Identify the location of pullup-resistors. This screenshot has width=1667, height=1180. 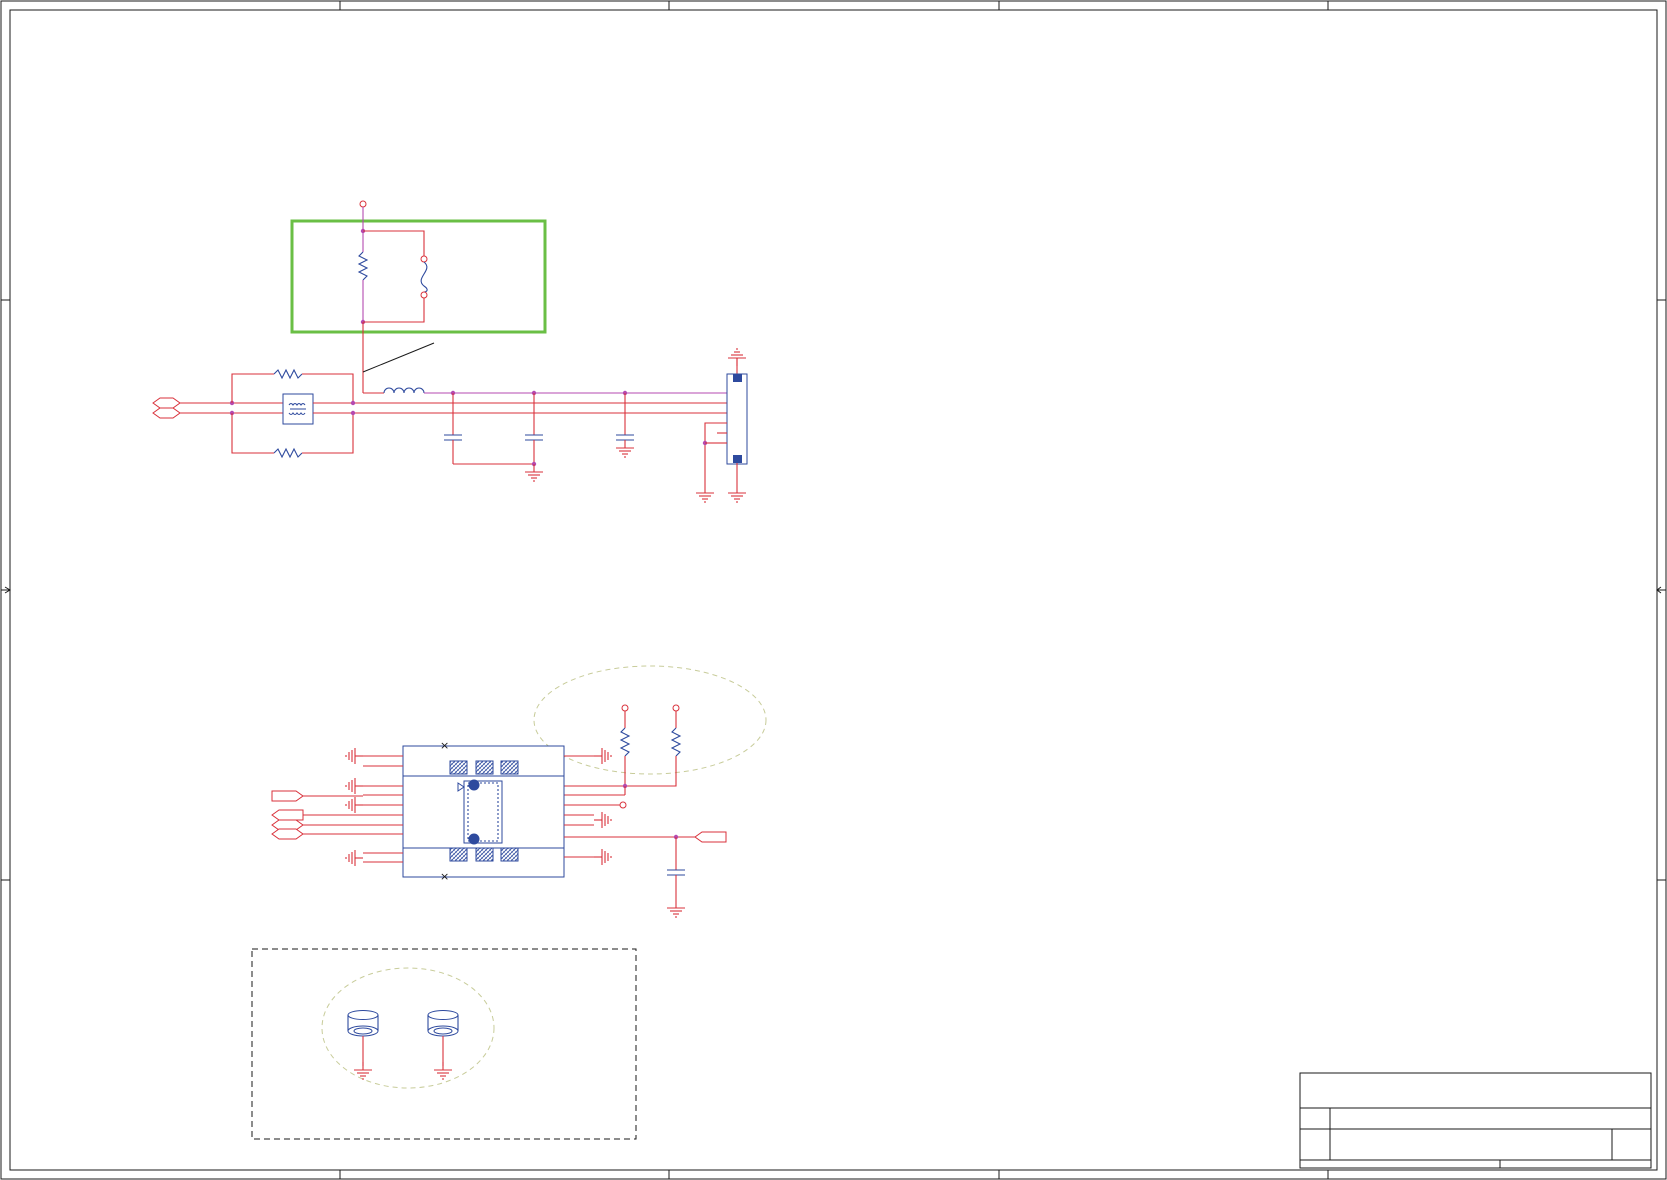
(623, 750).